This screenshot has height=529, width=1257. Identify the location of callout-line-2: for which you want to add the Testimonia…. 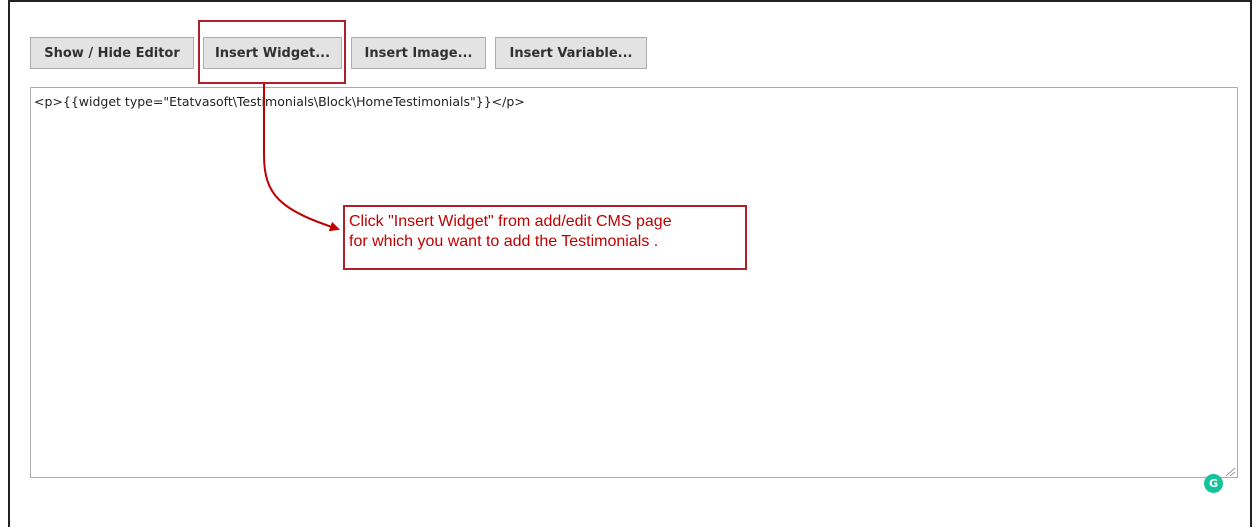
(504, 241).